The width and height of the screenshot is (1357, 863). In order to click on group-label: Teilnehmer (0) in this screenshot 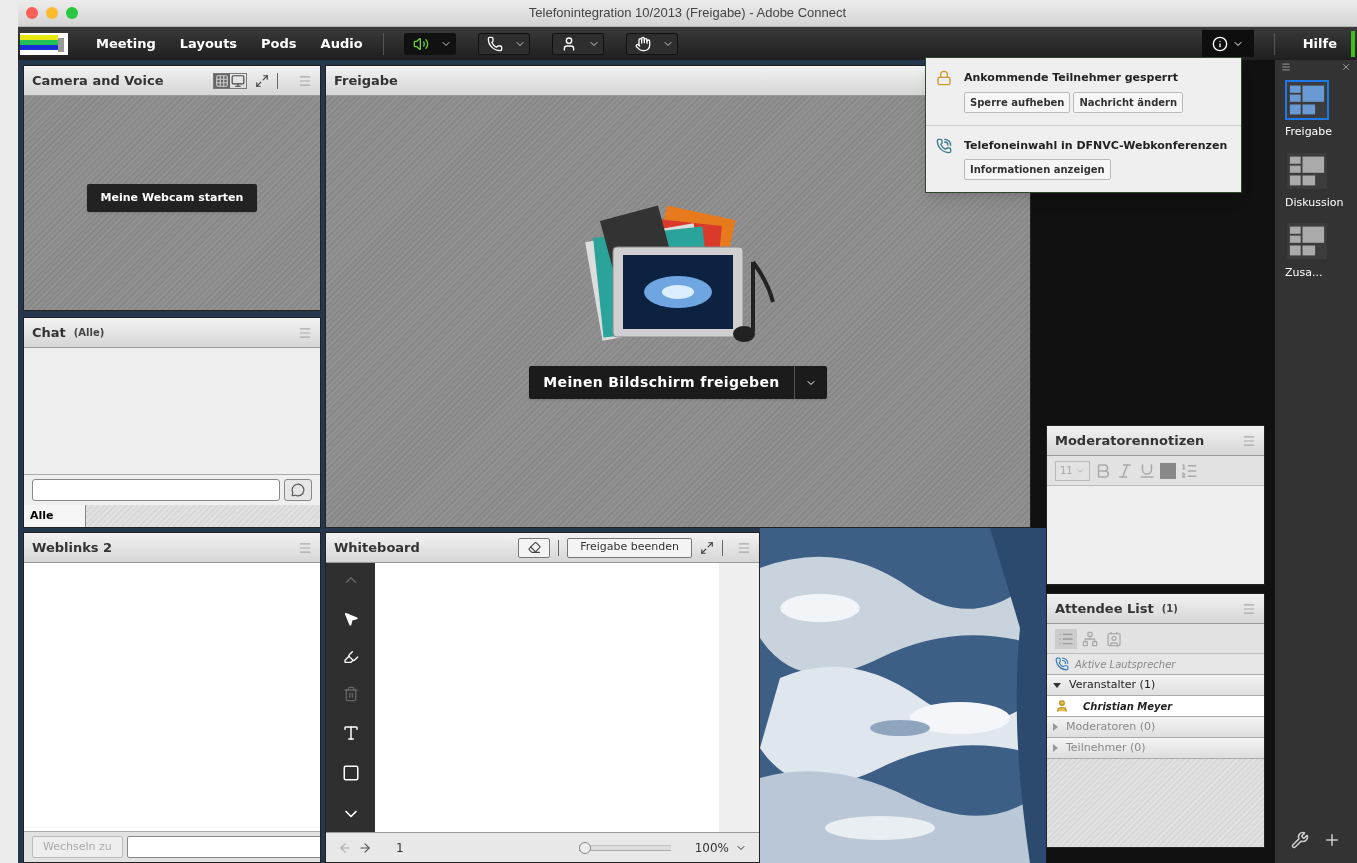, I will do `click(1106, 747)`.